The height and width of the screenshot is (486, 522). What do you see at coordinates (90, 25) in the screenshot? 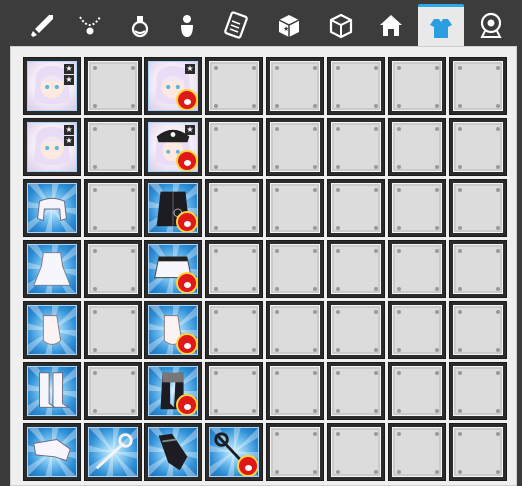
I see `accessory-tab` at bounding box center [90, 25].